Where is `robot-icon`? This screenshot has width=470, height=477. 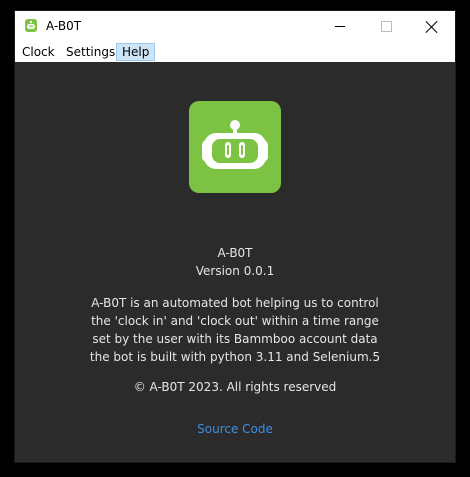 robot-icon is located at coordinates (31, 25).